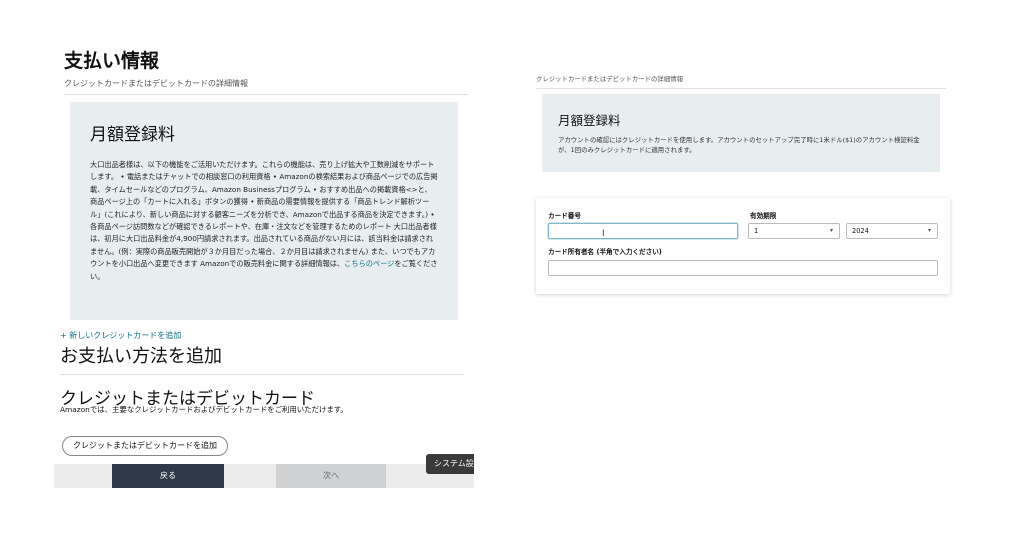 The image size is (1024, 538). What do you see at coordinates (450, 464) in the screenshot?
I see `system-settings-tooltip: システム設` at bounding box center [450, 464].